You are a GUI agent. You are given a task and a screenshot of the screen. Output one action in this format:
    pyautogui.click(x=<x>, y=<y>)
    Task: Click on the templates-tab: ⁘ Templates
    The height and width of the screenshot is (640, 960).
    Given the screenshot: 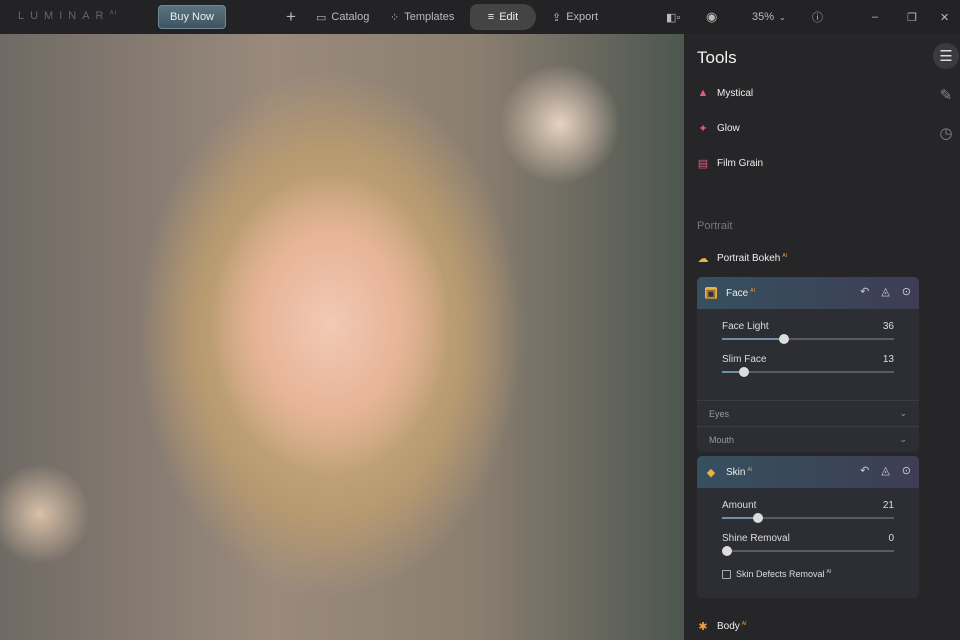 What is the action you would take?
    pyautogui.click(x=422, y=17)
    